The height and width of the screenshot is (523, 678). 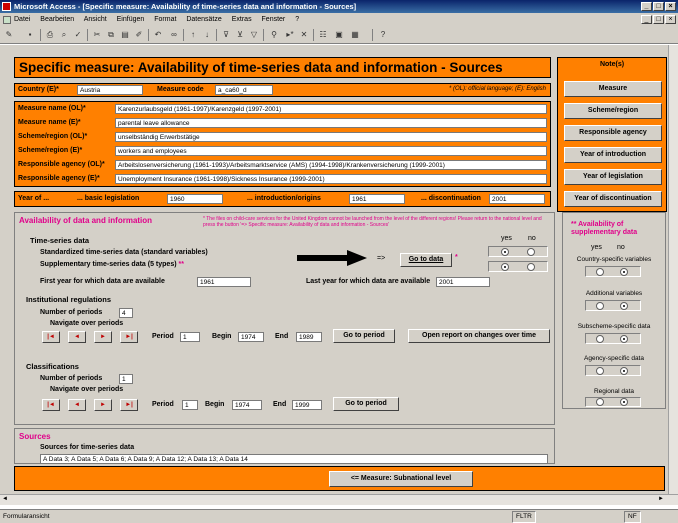 What do you see at coordinates (244, 90) in the screenshot?
I see `measure-code-field: a_ca60_d` at bounding box center [244, 90].